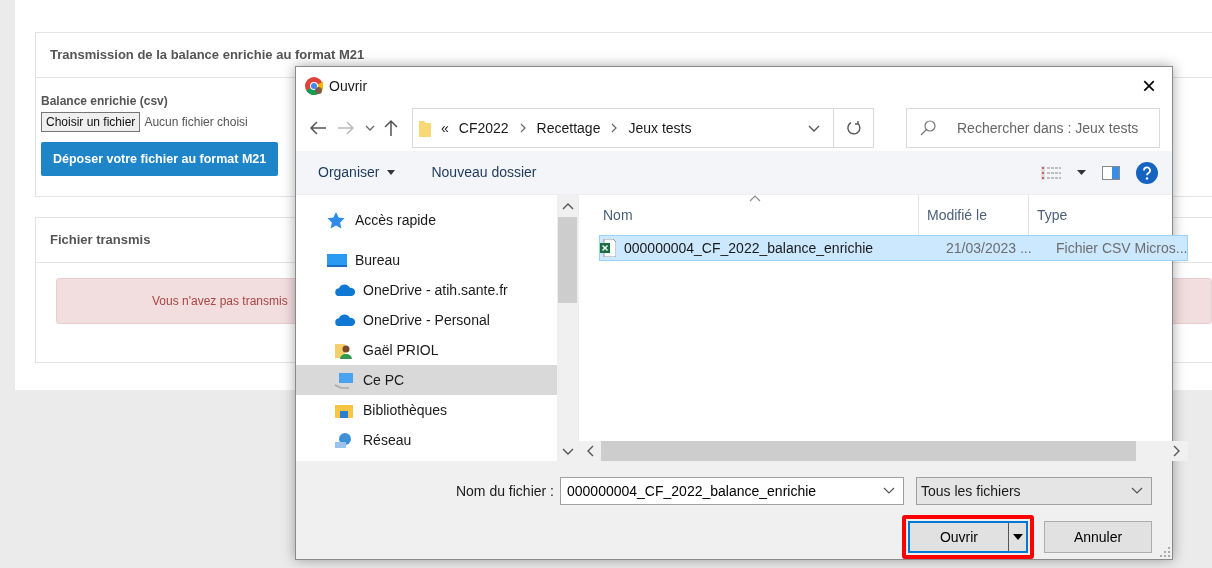 The height and width of the screenshot is (568, 1212). What do you see at coordinates (91, 121) in the screenshot?
I see `choose-file-button: Choisir un fichier` at bounding box center [91, 121].